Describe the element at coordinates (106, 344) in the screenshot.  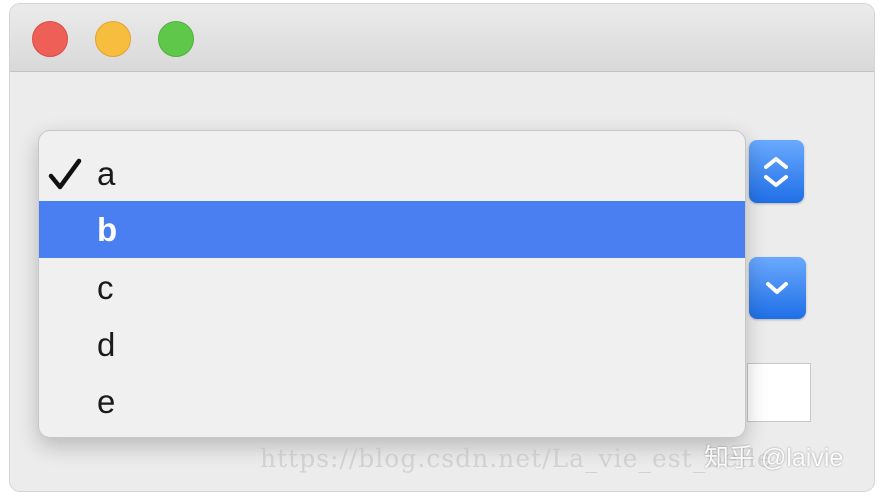
I see `menu-item-label: d` at that location.